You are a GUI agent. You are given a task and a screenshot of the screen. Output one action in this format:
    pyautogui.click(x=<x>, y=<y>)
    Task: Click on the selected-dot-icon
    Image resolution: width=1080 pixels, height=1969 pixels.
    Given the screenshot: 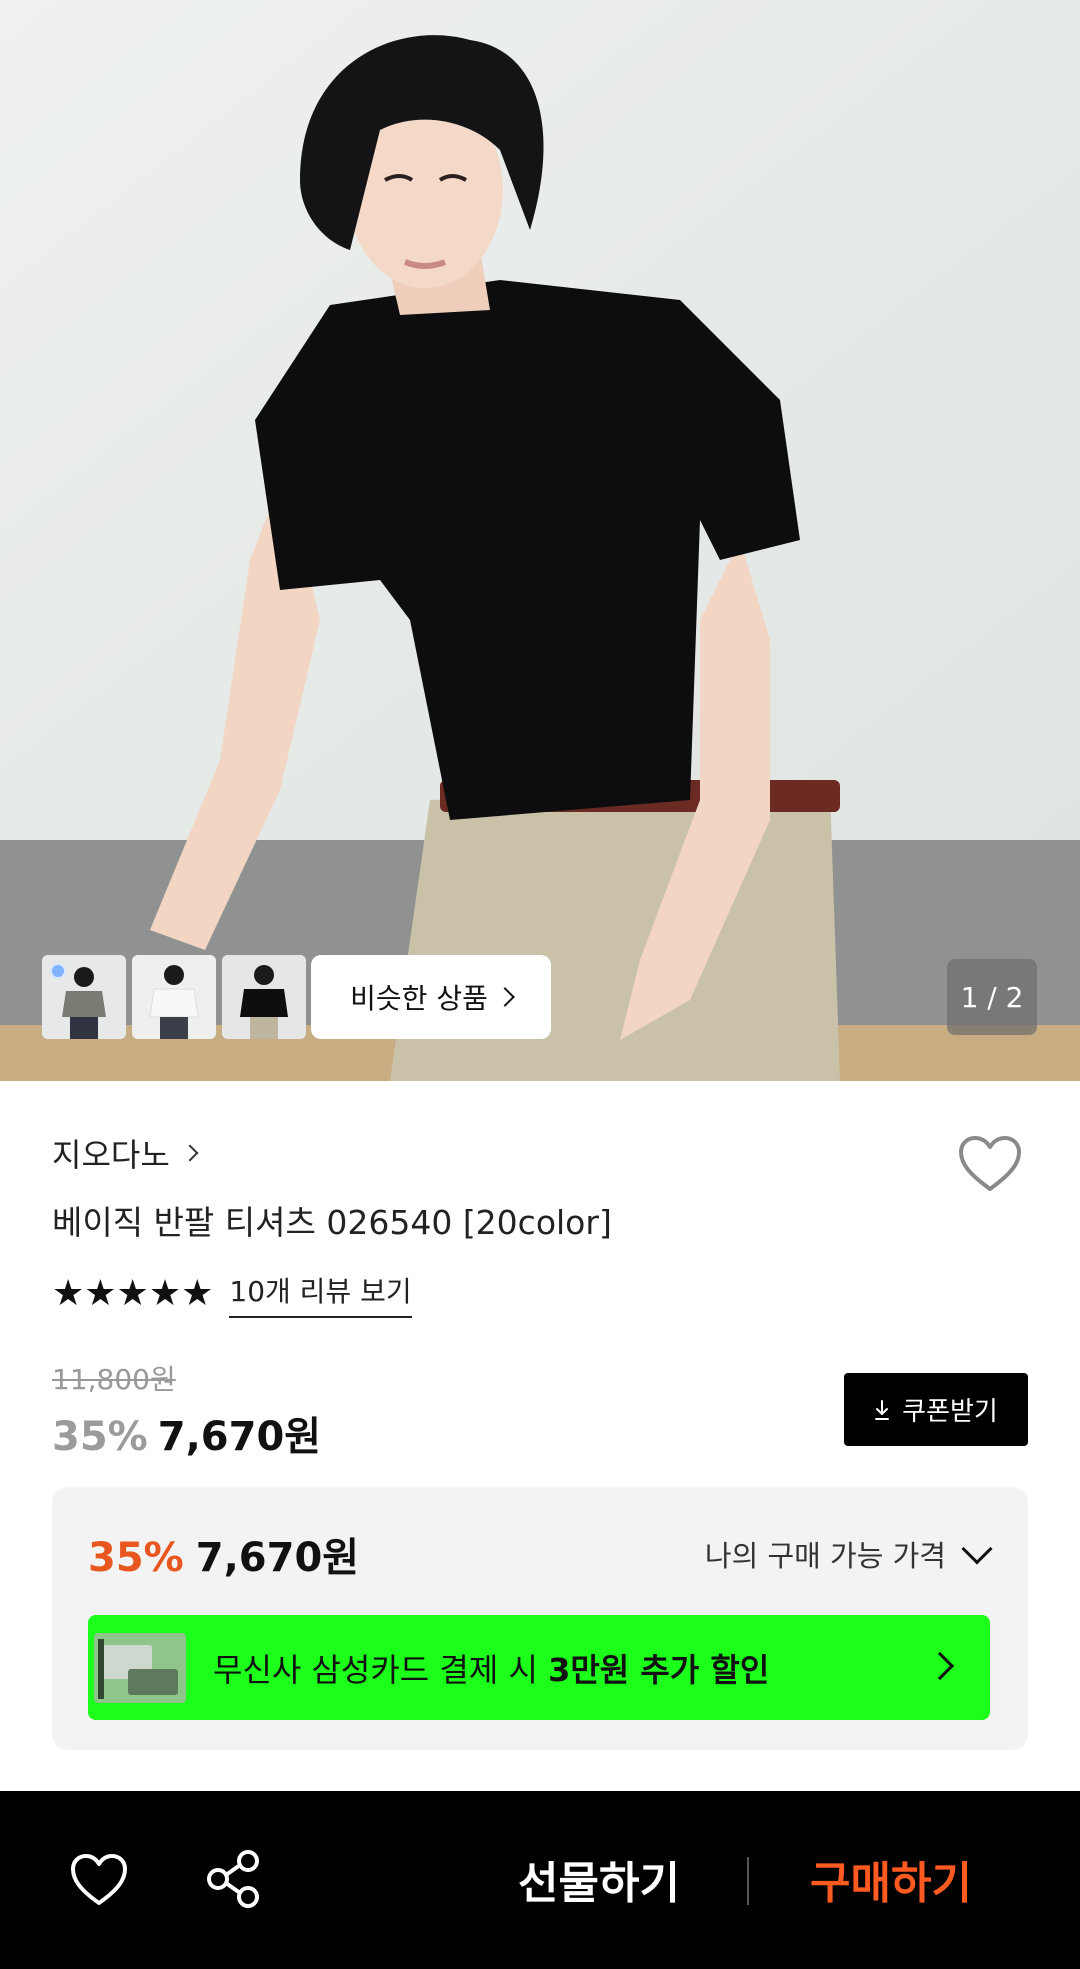 What is the action you would take?
    pyautogui.click(x=58, y=971)
    